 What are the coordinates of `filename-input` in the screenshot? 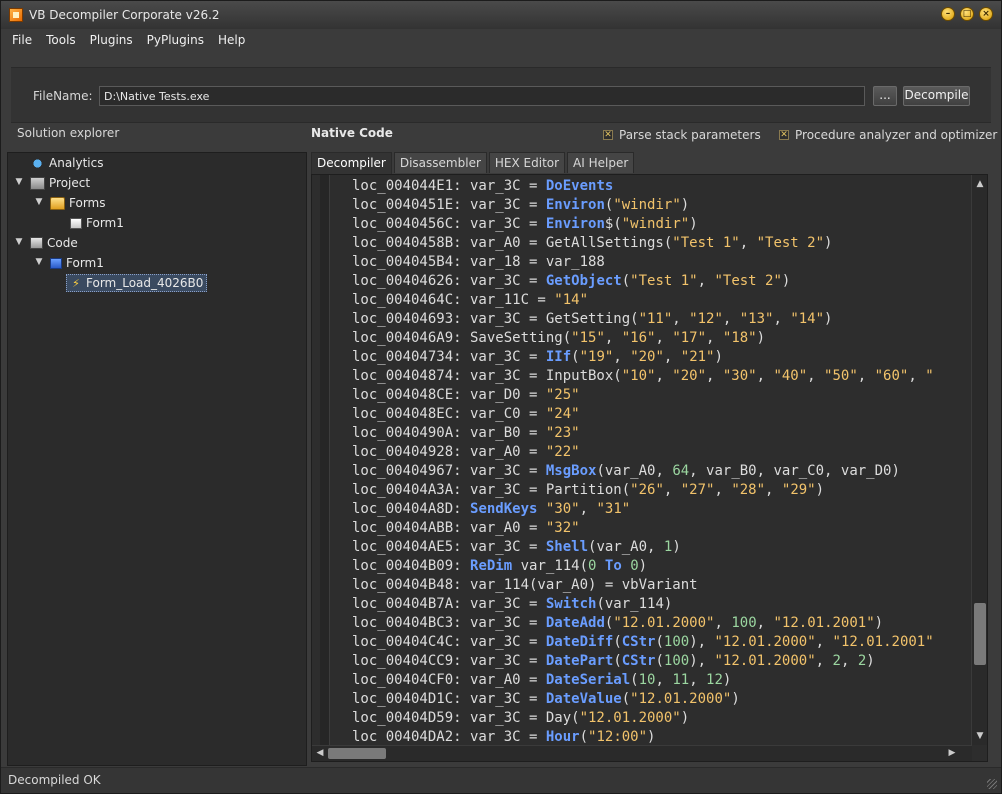 It's located at (482, 96).